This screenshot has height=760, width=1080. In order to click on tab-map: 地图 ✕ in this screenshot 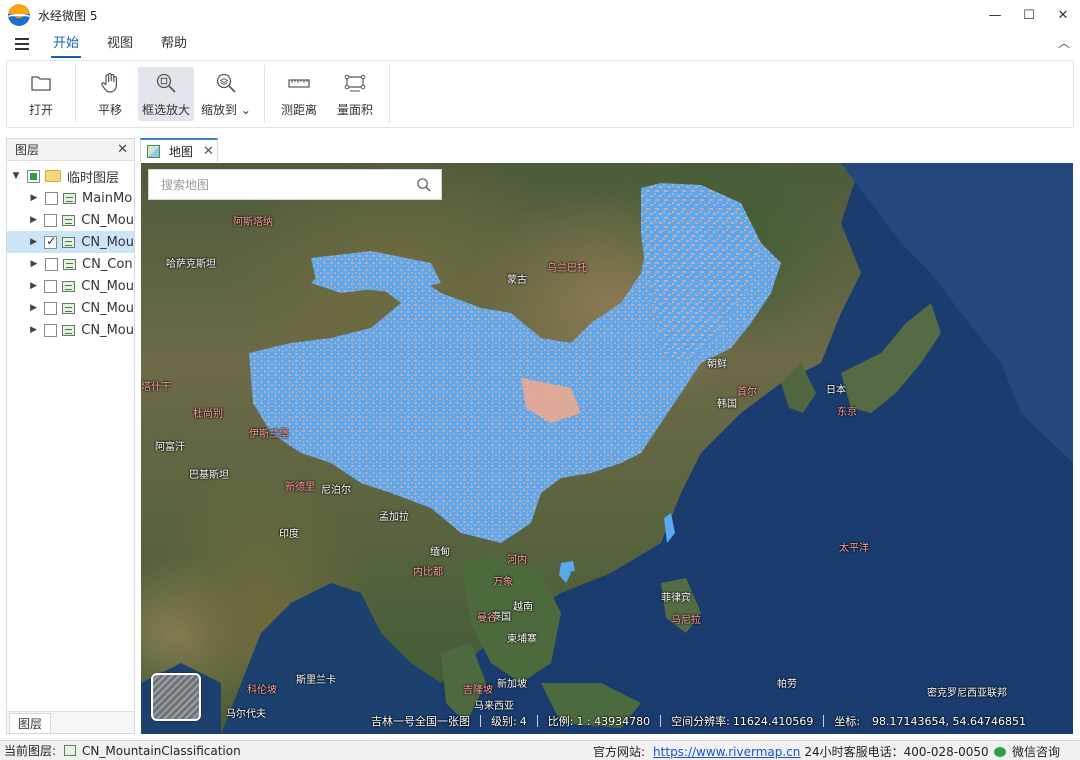, I will do `click(179, 150)`.